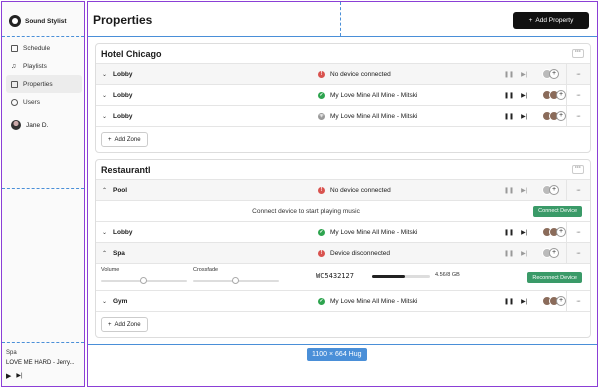  Describe the element at coordinates (14, 84) in the screenshot. I see `building-icon` at that location.